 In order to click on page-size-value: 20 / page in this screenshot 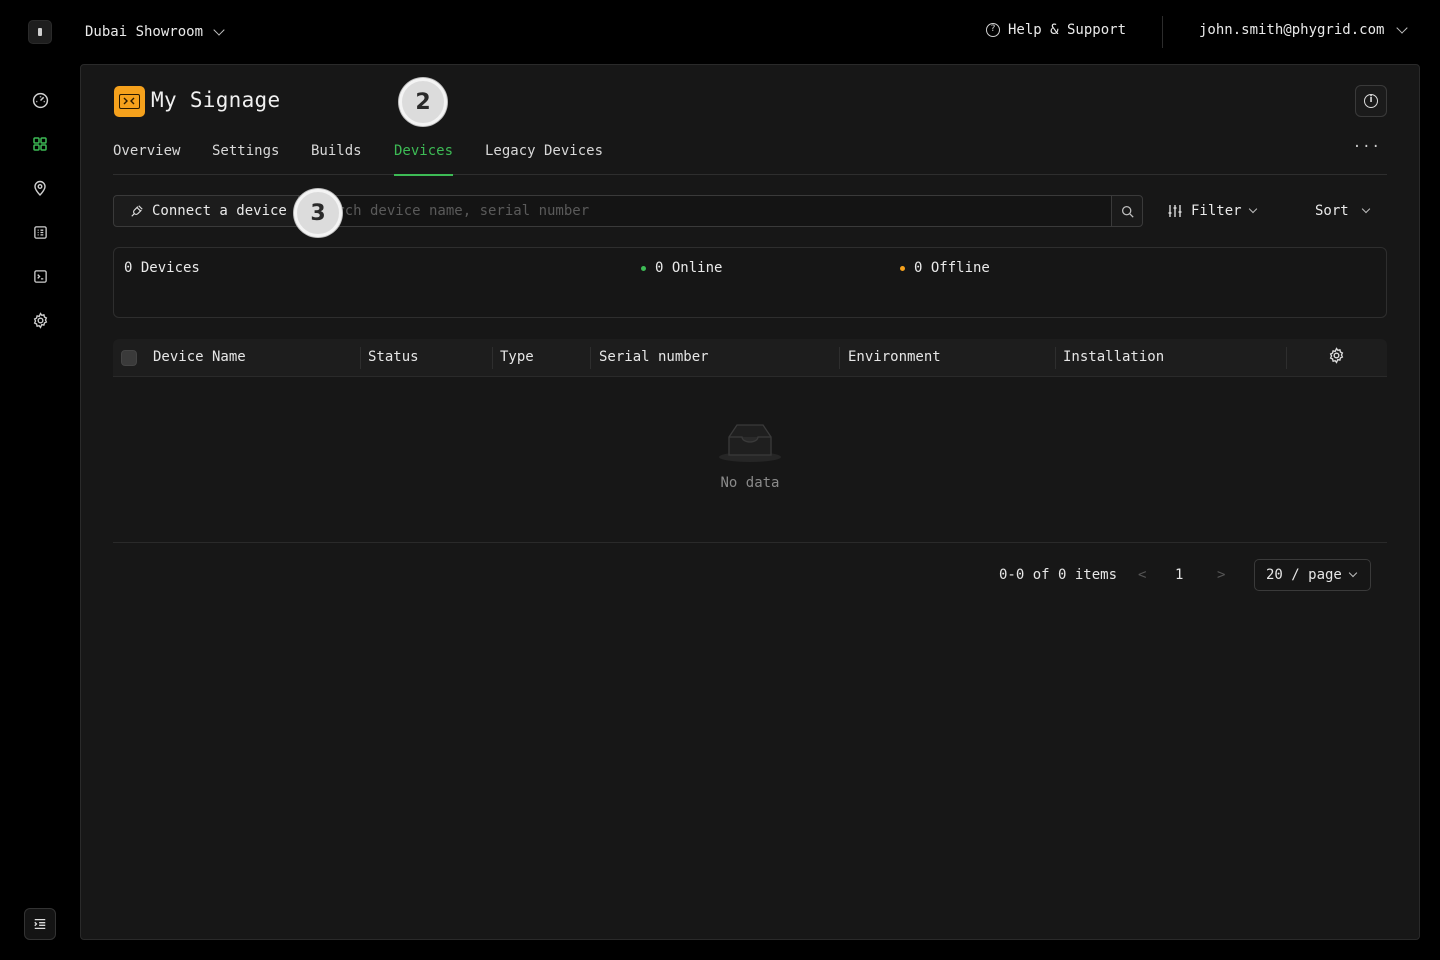, I will do `click(1304, 575)`.